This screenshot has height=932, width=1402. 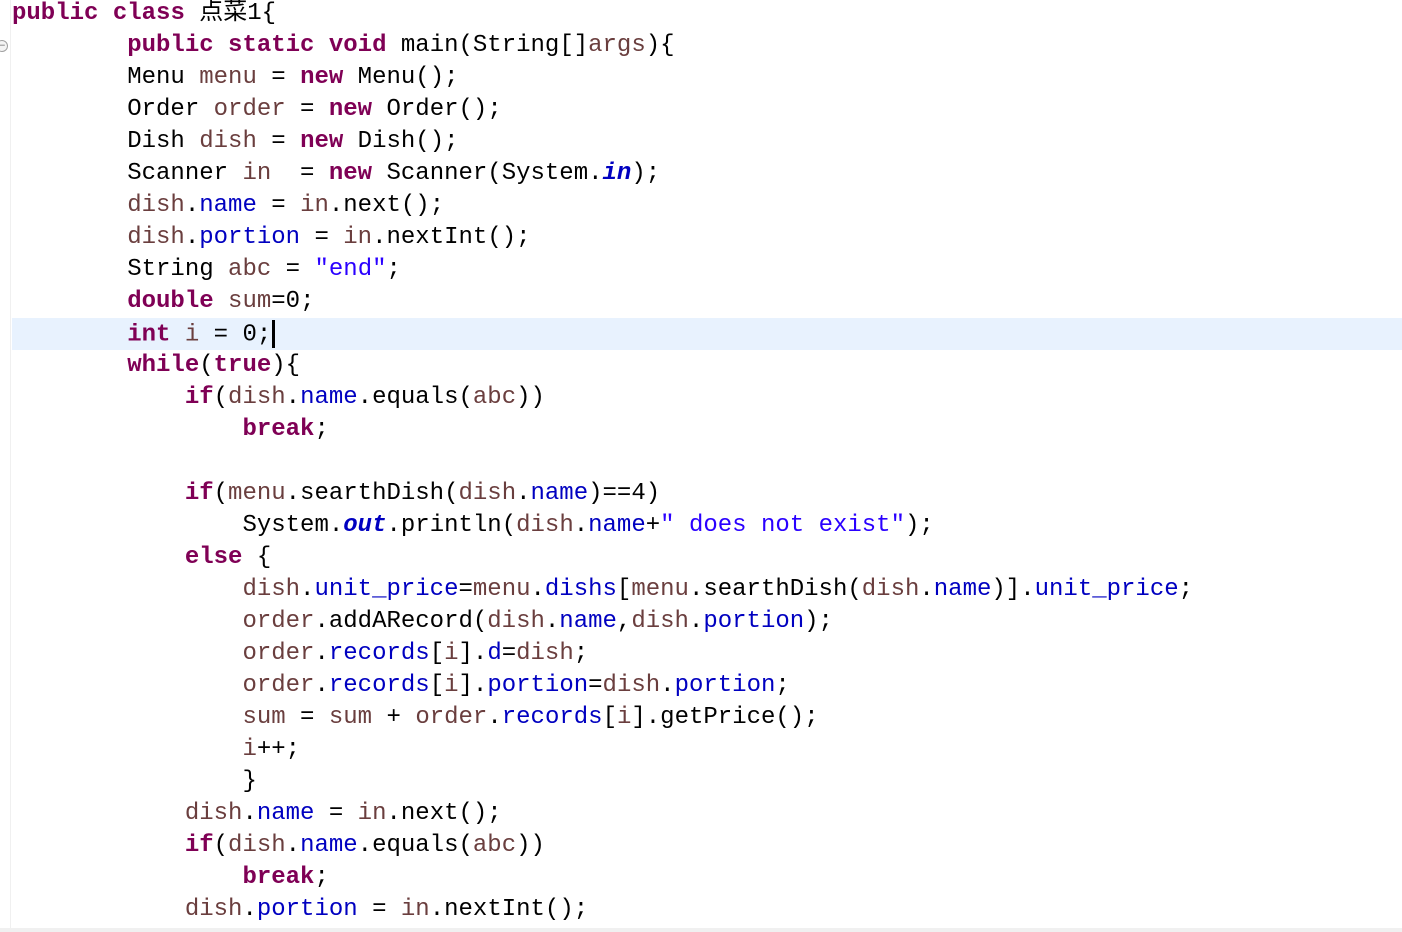 I want to click on variable-token: order, so click(x=451, y=717).